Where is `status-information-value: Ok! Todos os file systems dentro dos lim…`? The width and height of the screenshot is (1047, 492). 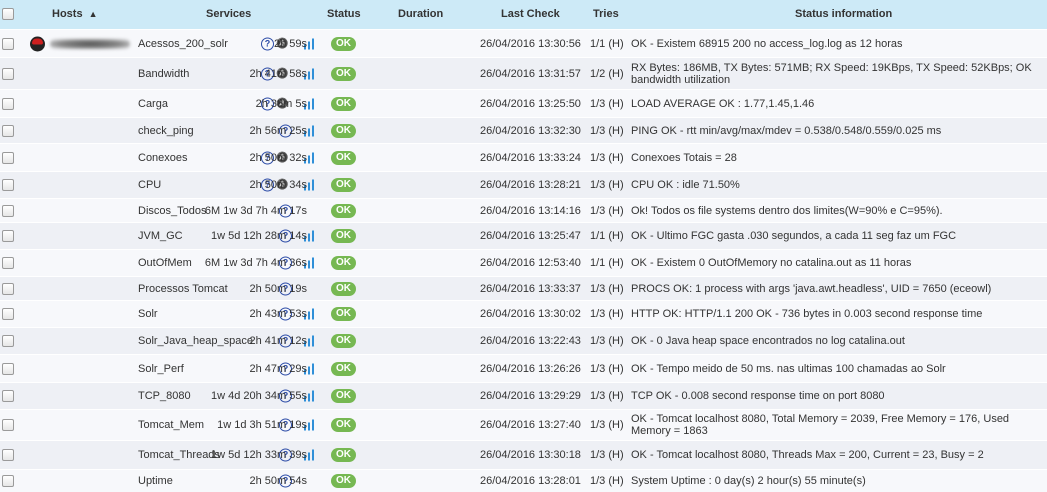 status-information-value: Ok! Todos os file systems dentro dos lim… is located at coordinates (787, 210).